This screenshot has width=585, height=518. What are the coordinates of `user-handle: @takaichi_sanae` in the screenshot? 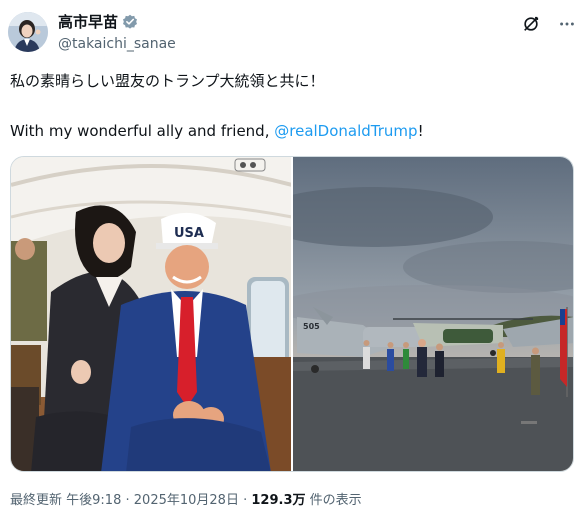 It's located at (117, 44).